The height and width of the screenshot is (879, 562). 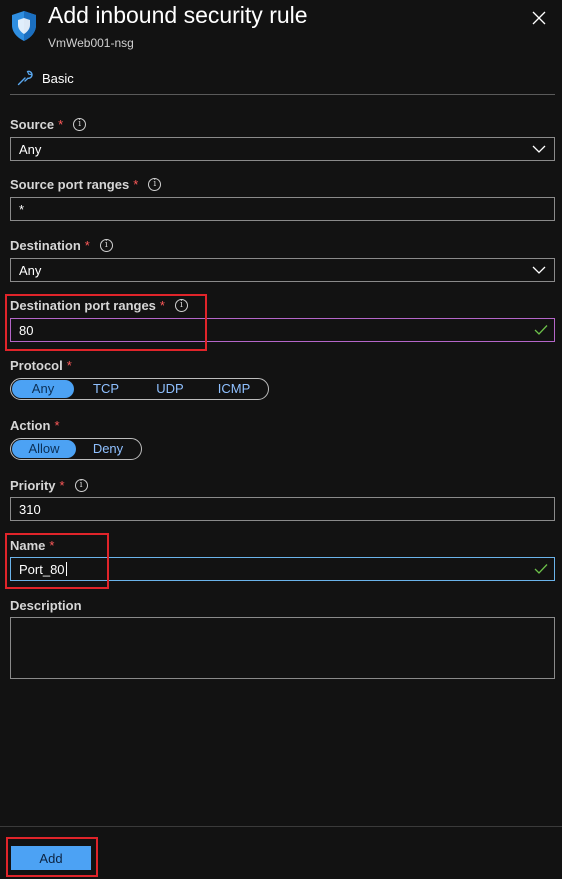 What do you see at coordinates (281, 826) in the screenshot?
I see `footer-divider` at bounding box center [281, 826].